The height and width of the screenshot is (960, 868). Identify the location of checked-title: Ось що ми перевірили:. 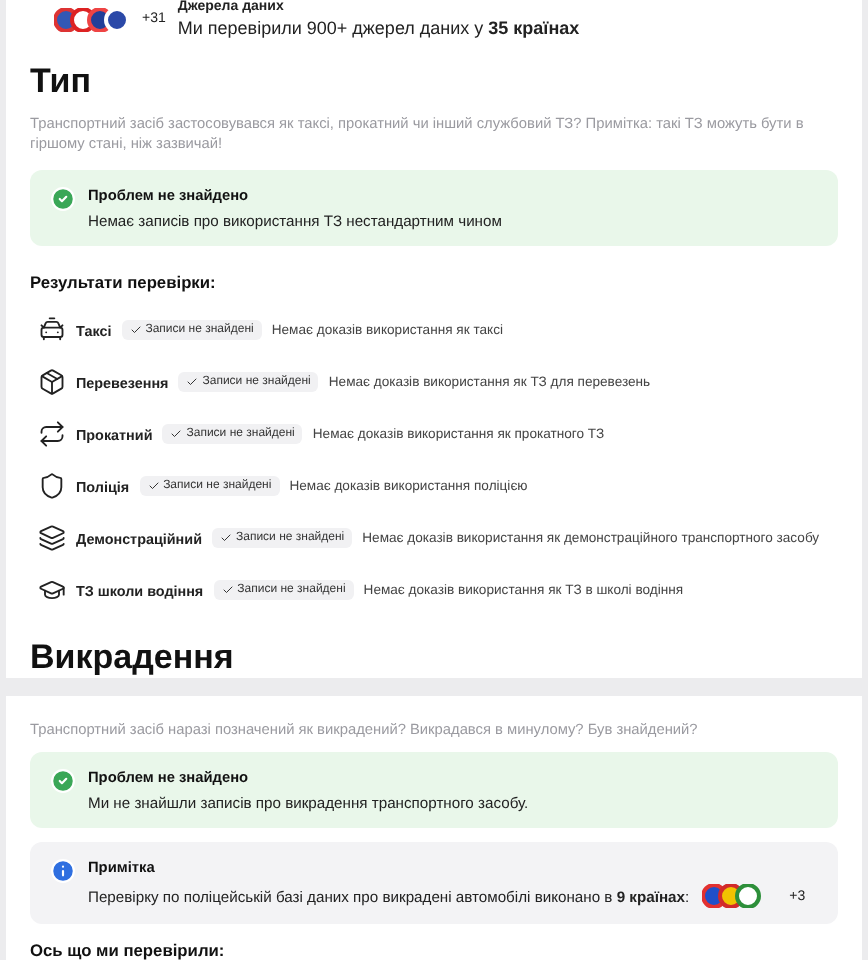
(128, 950).